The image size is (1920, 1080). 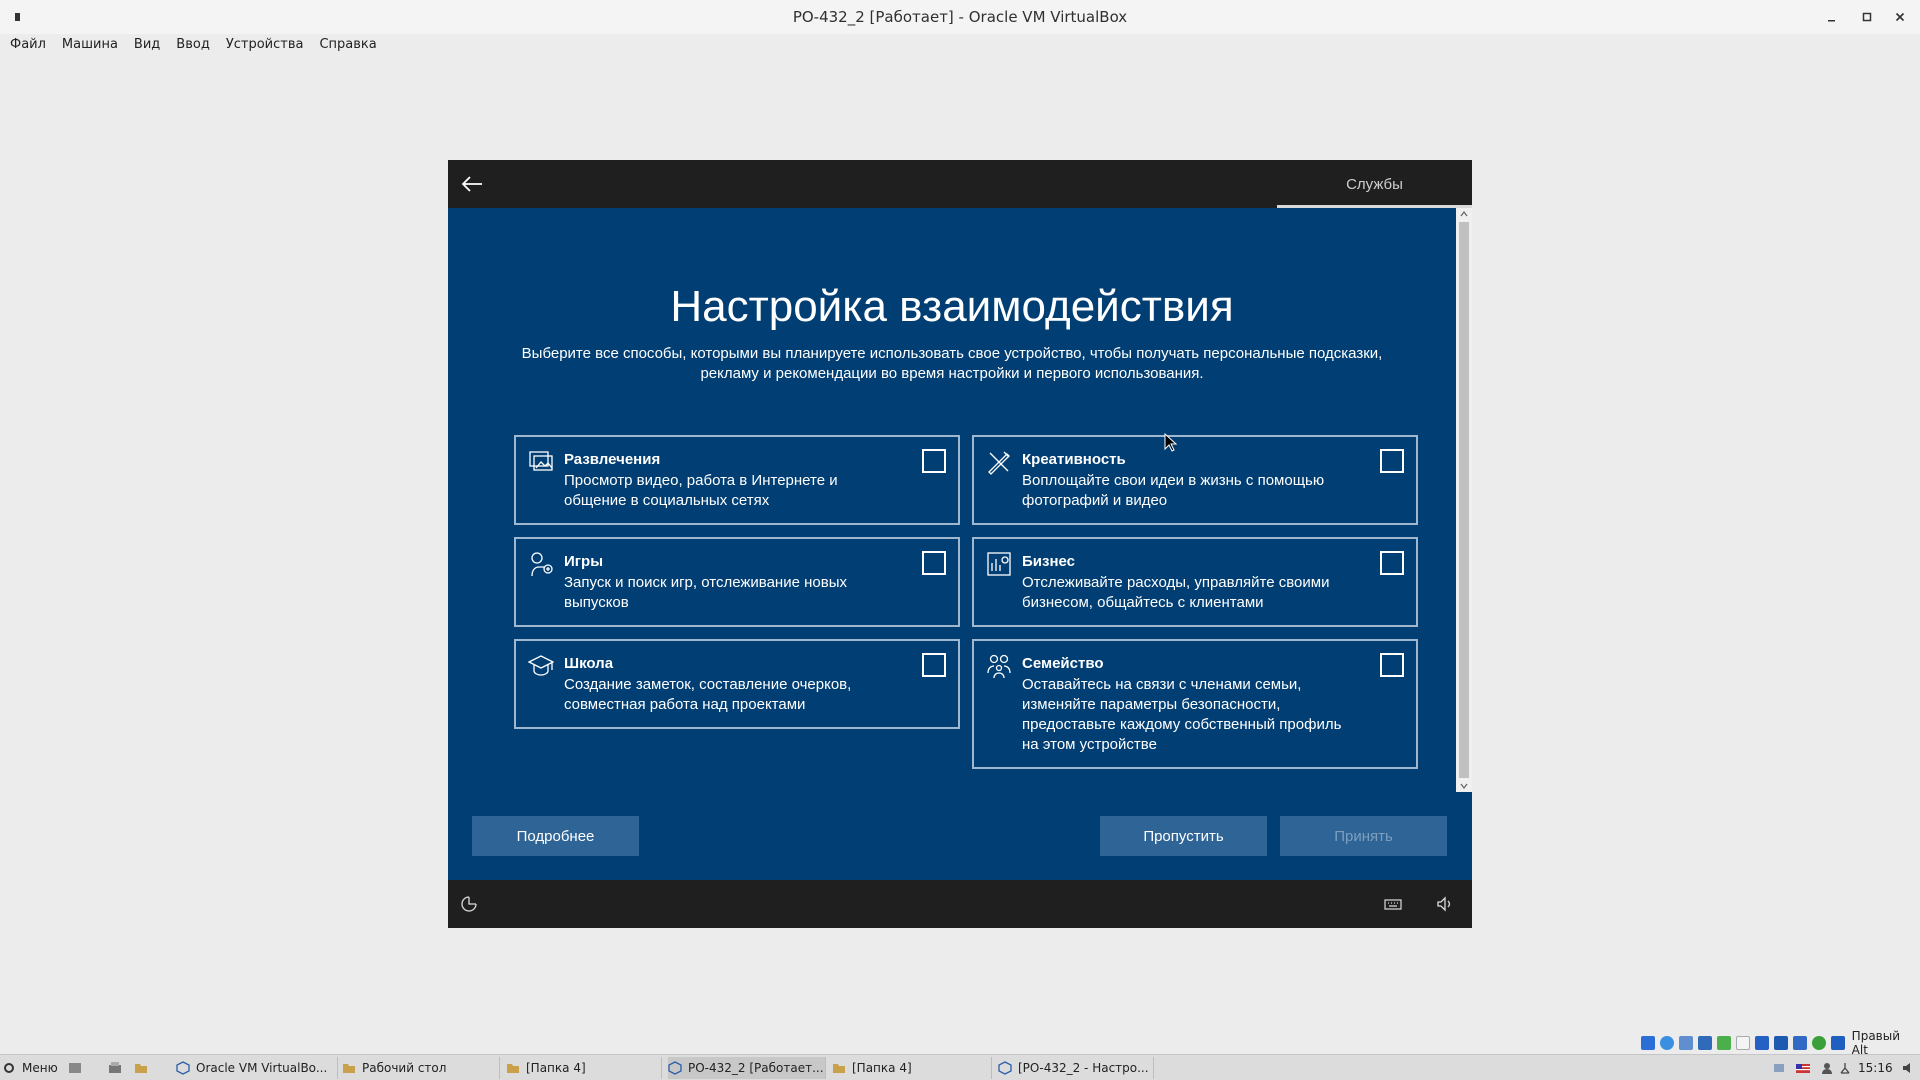 I want to click on tray-user, so click(x=1828, y=1068).